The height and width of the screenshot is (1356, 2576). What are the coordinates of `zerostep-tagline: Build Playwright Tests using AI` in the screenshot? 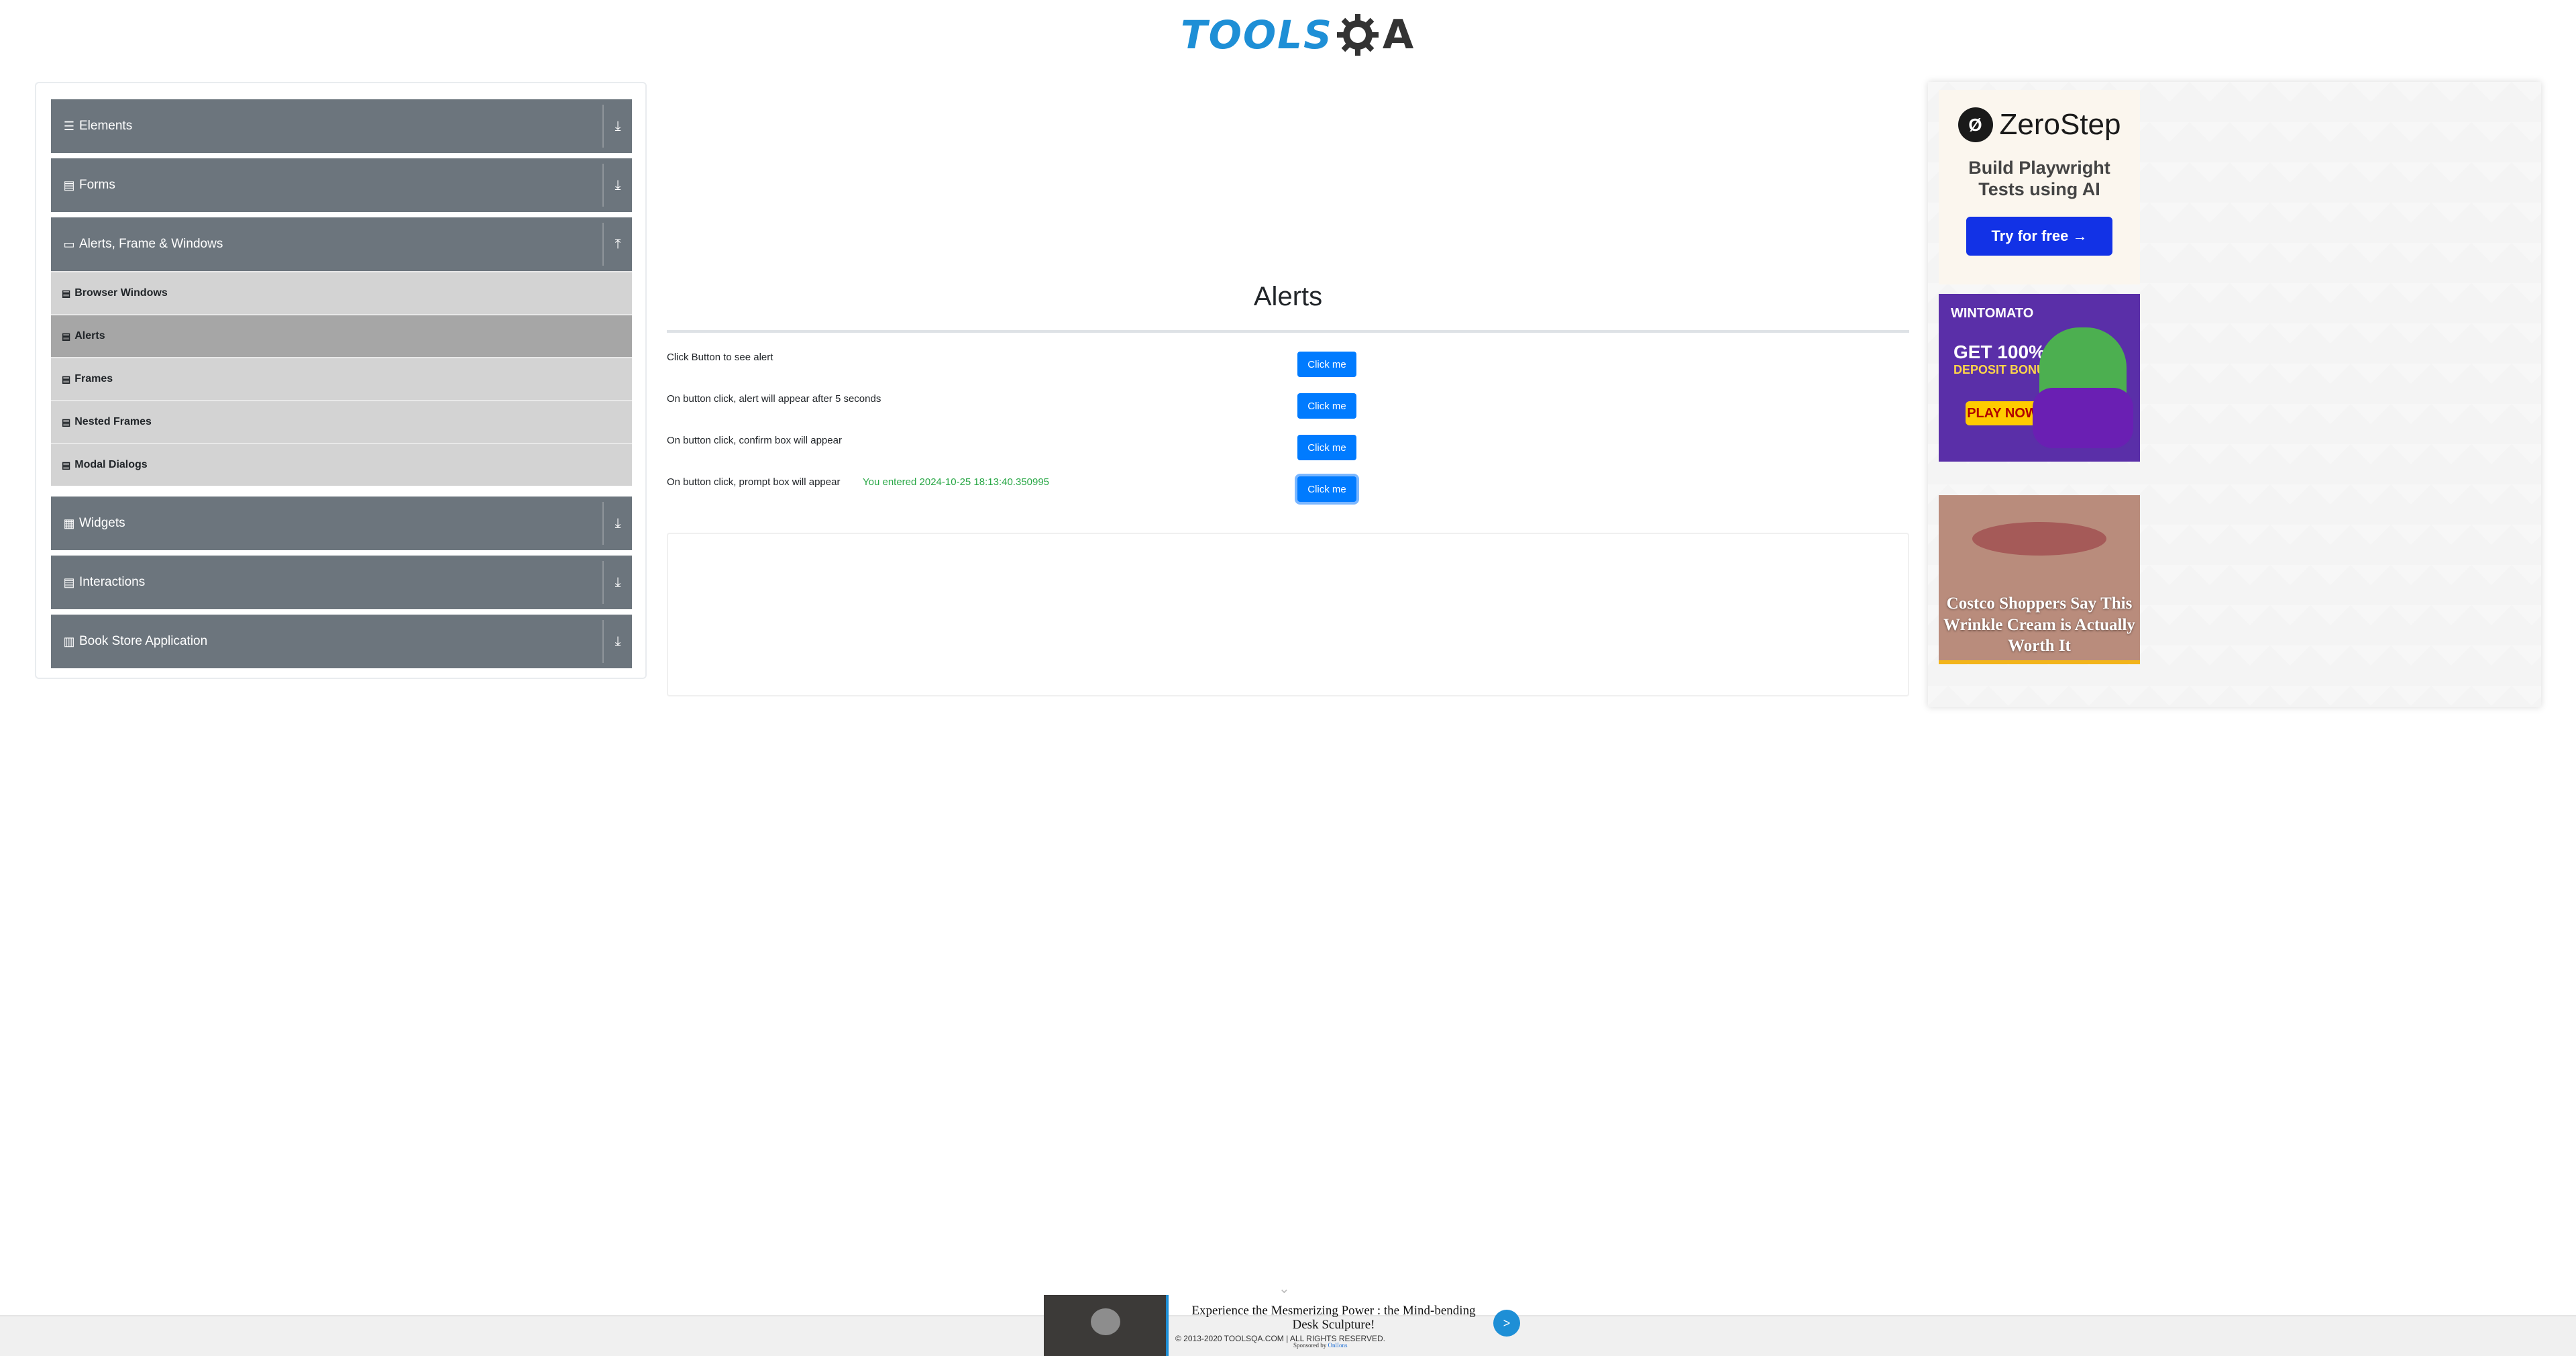 It's located at (2039, 179).